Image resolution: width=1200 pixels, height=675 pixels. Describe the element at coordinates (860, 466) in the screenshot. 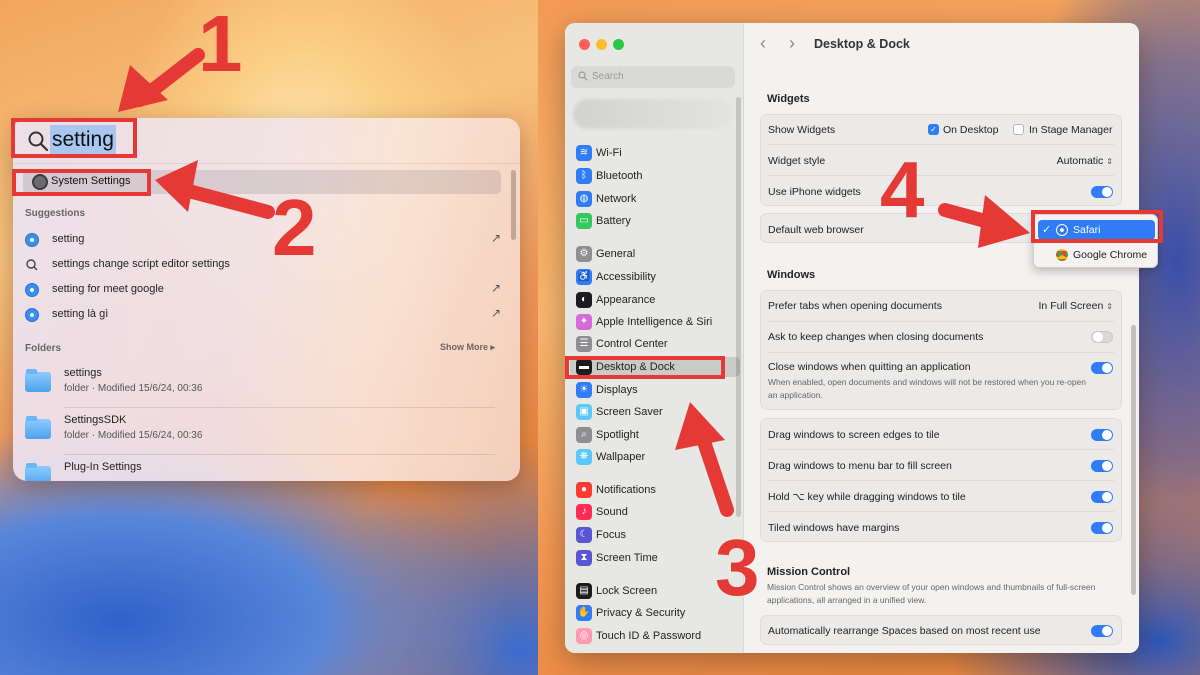

I see `row-label: Drag windows to menu bar to fill screen` at that location.